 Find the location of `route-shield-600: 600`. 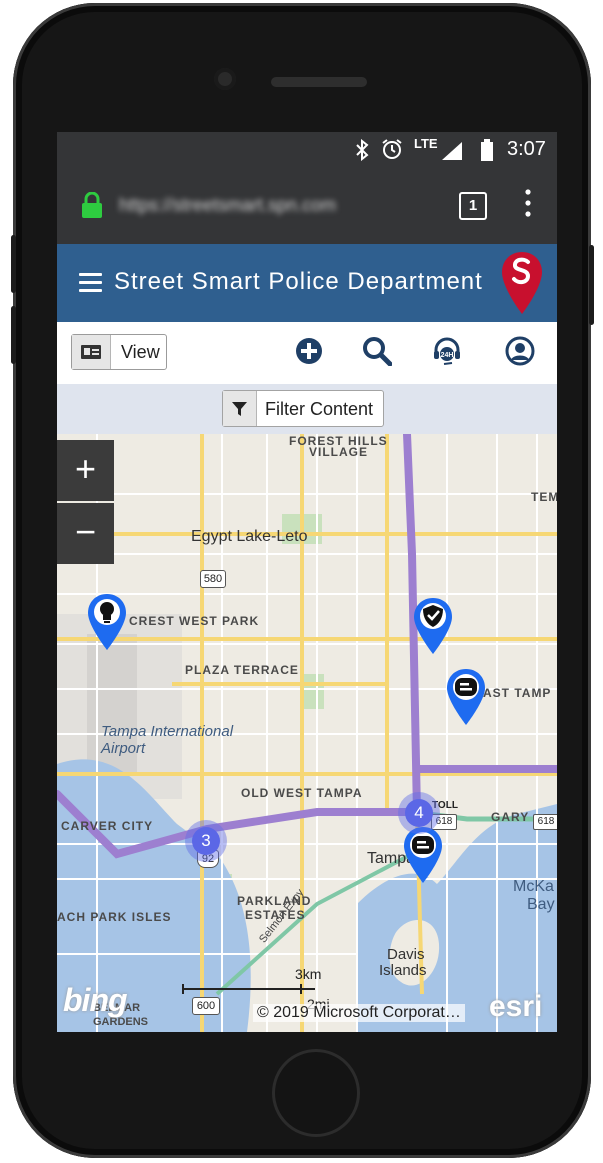

route-shield-600: 600 is located at coordinates (206, 1006).